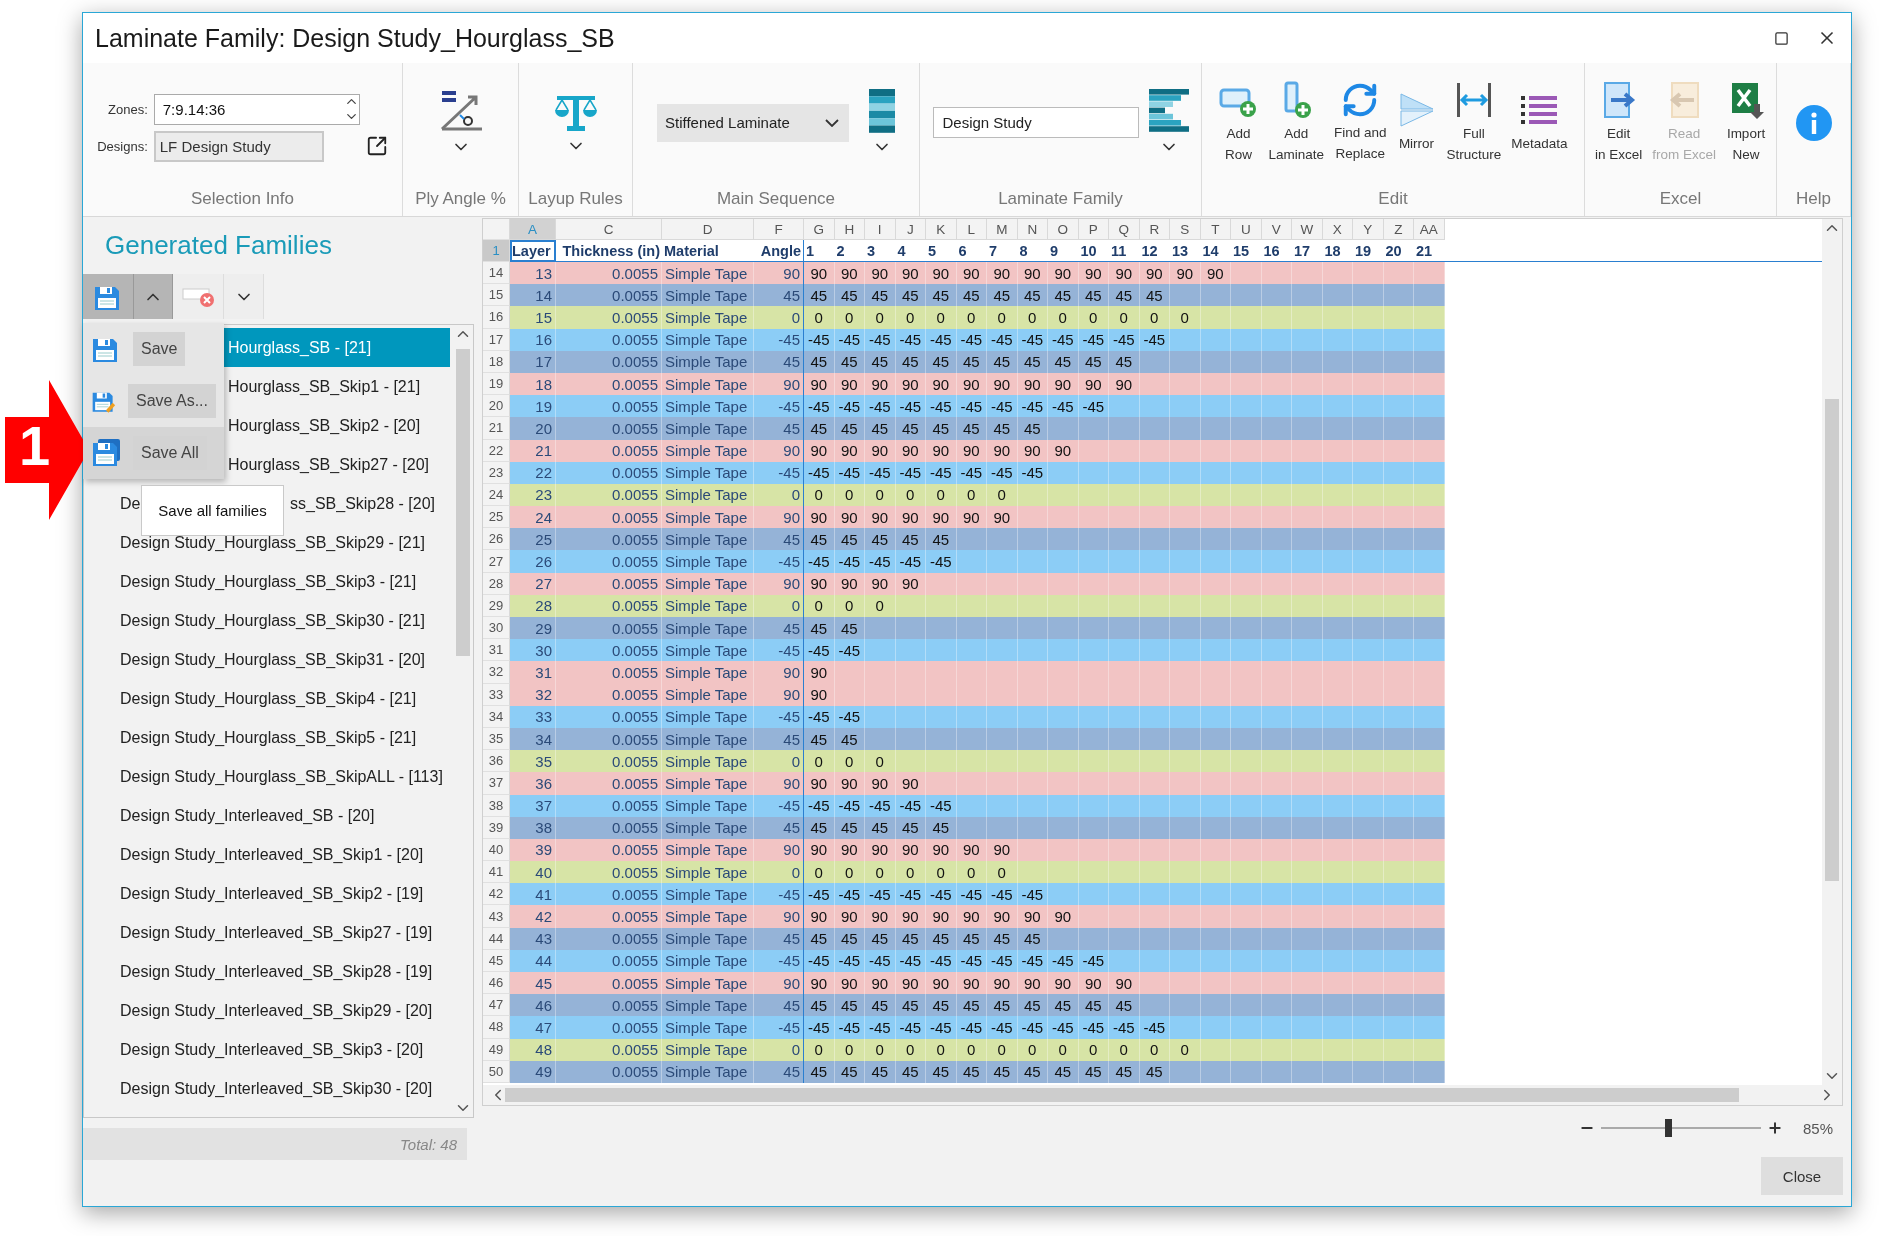  Describe the element at coordinates (267, 893) in the screenshot. I see `family-list-item: Design Study_Interleaved_SB_Skip2 - [19]` at that location.